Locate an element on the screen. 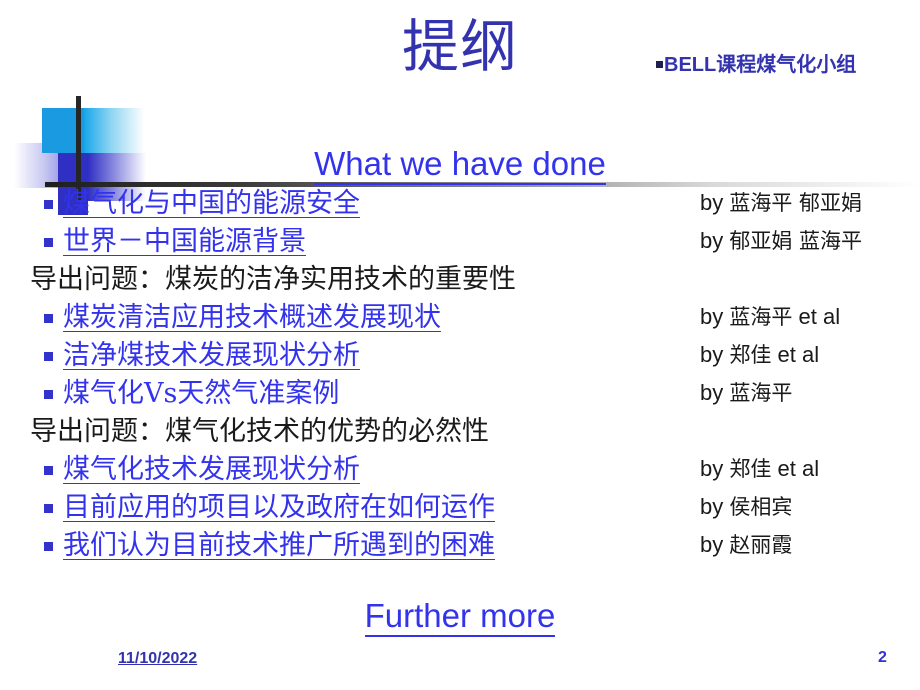  outline-item-row: 我们认为目前技术推广所遇到的困难 by 赵丽霞 is located at coordinates (460, 551).